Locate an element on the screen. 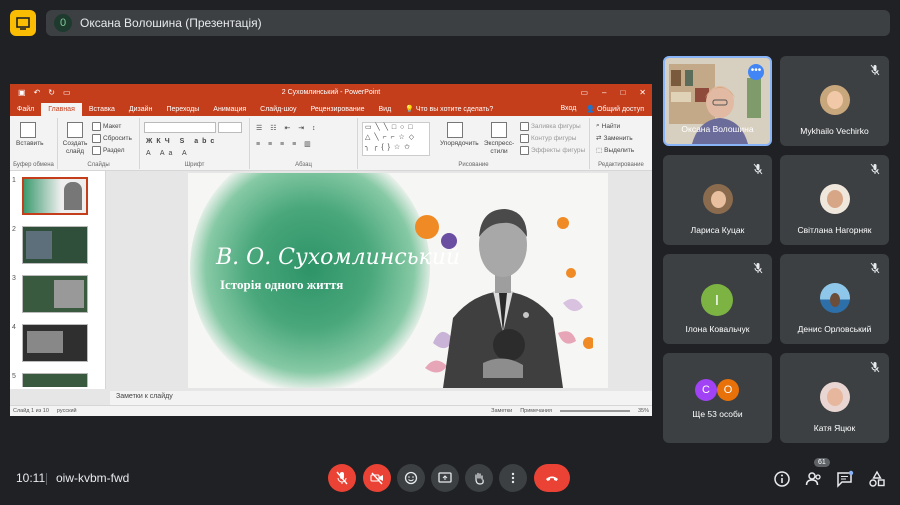 This screenshot has width=900, height=505. ppt-titlebar: ▣ ↶ ↻ ▭ 2 Сухомлинський - PowerPoint ▭ – □ ✕ is located at coordinates (331, 92).